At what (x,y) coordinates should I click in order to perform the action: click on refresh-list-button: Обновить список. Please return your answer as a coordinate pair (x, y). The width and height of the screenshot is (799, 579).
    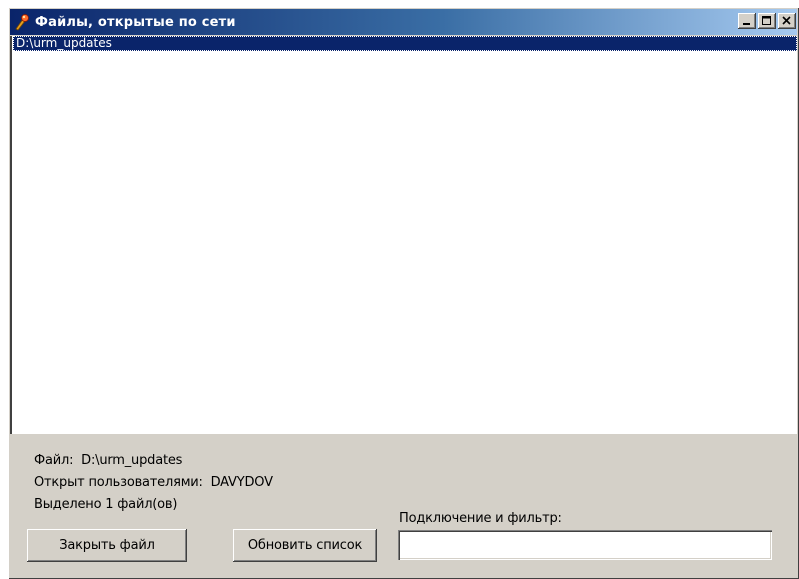
    Looking at the image, I should click on (305, 545).